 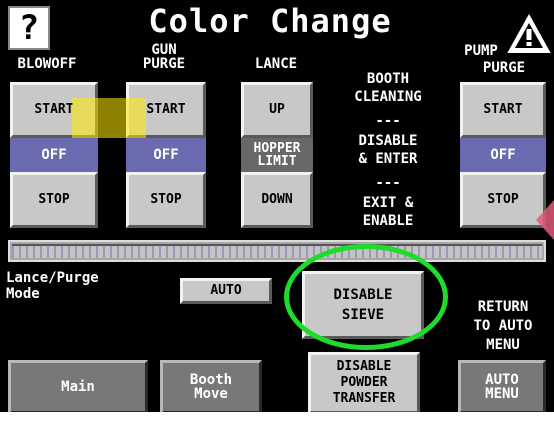 I want to click on exit-enable-text: EXIT & ENABLE, so click(x=388, y=212).